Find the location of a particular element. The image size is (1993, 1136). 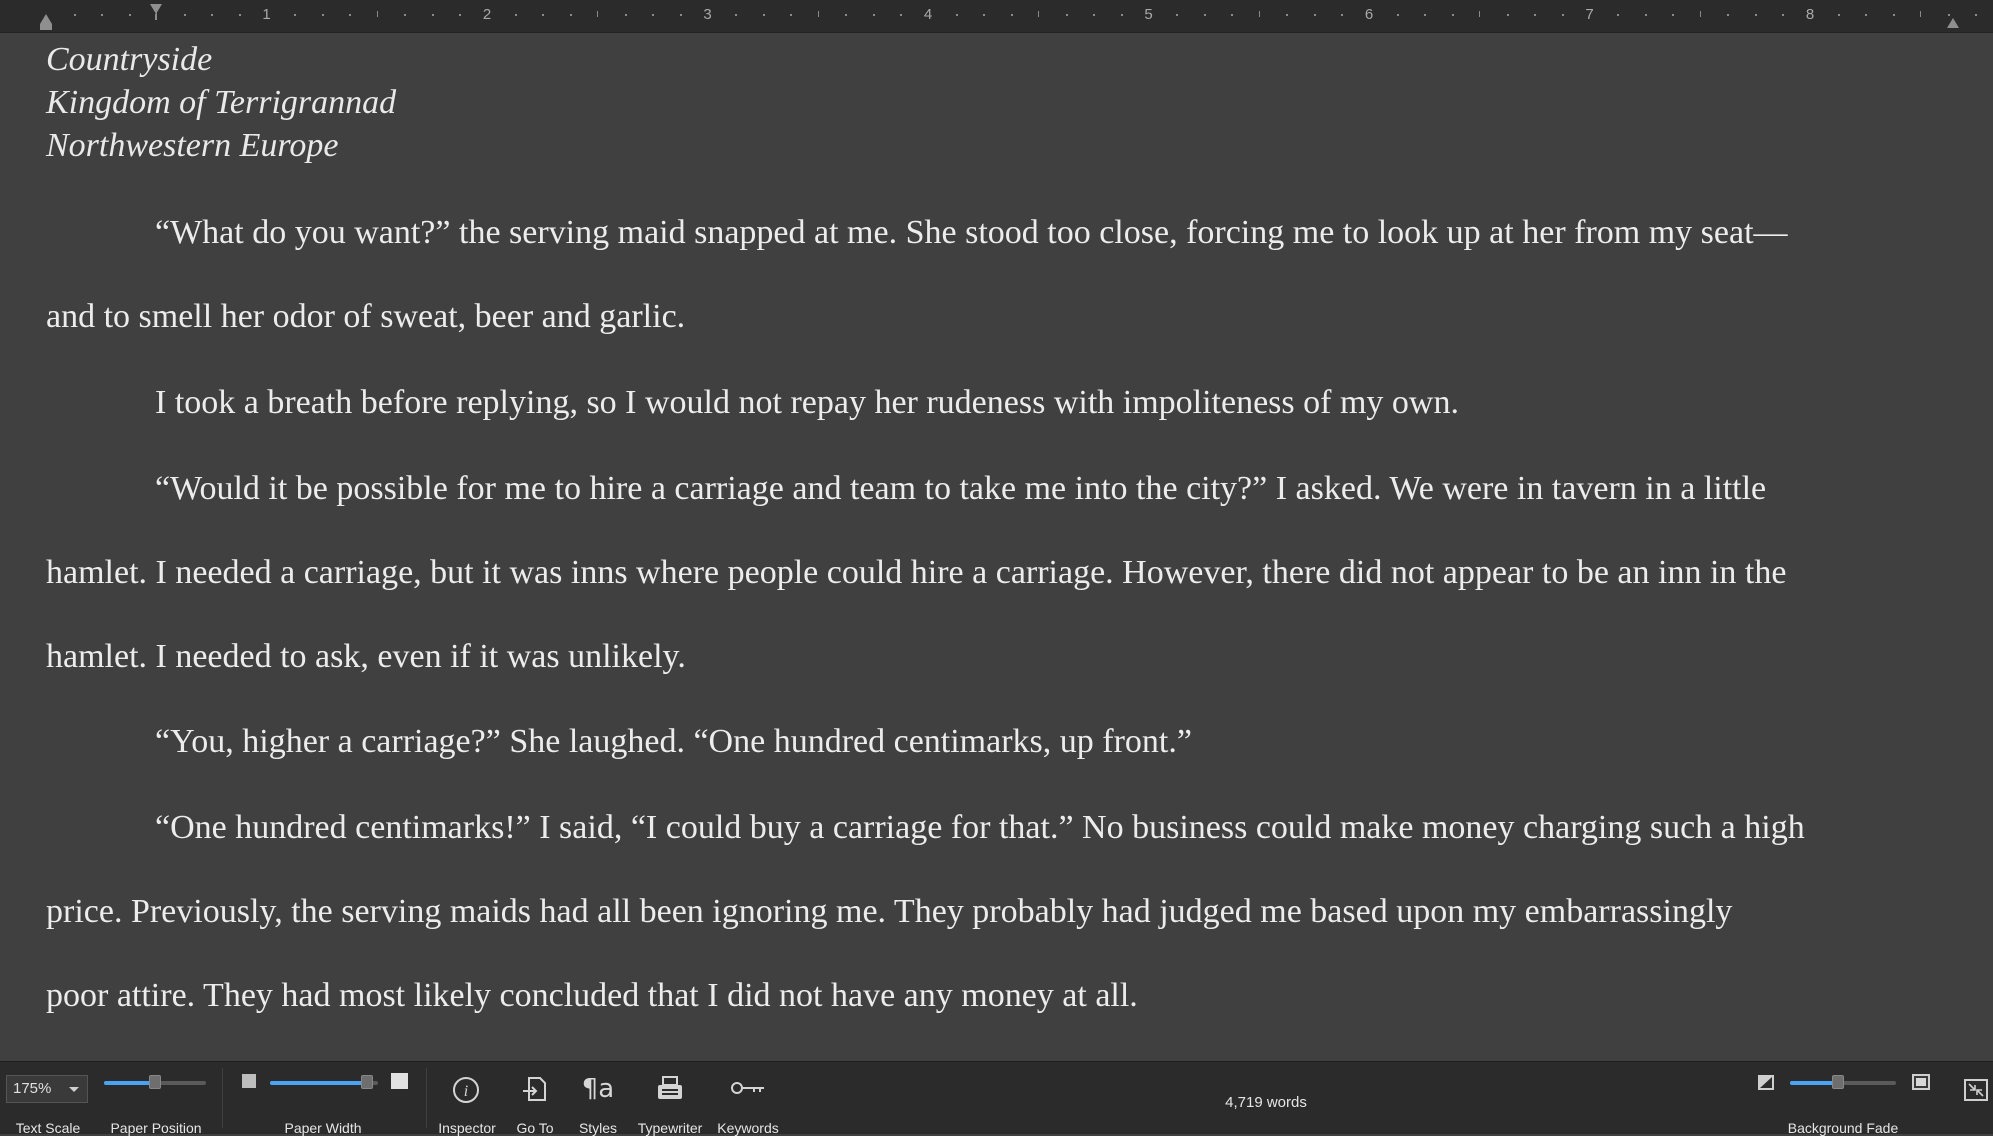

ruler-number: 4 is located at coordinates (928, 14).